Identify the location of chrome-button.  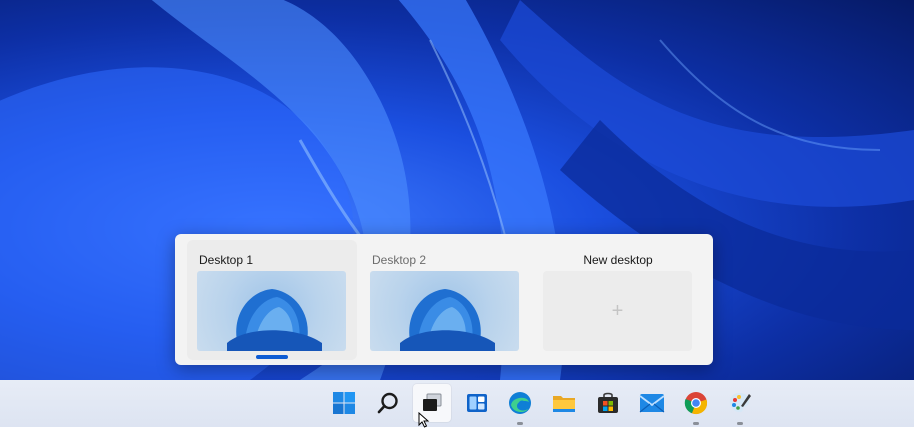
(696, 404).